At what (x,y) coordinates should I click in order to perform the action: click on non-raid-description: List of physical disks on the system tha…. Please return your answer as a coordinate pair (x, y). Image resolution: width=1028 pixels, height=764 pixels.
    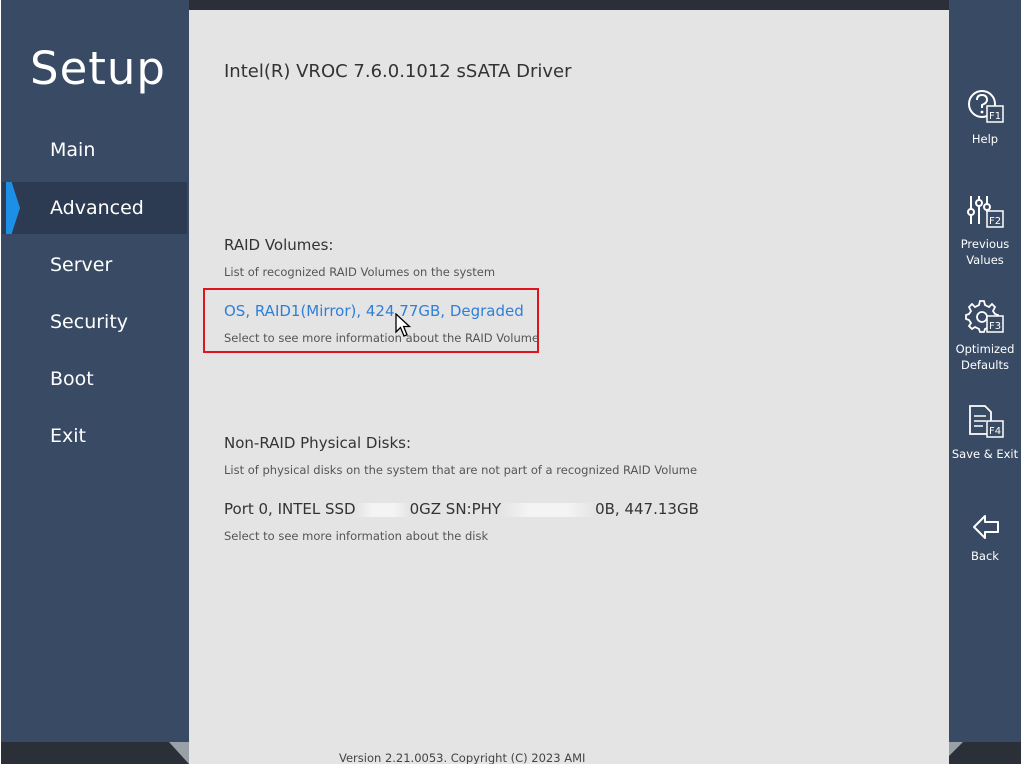
    Looking at the image, I should click on (461, 470).